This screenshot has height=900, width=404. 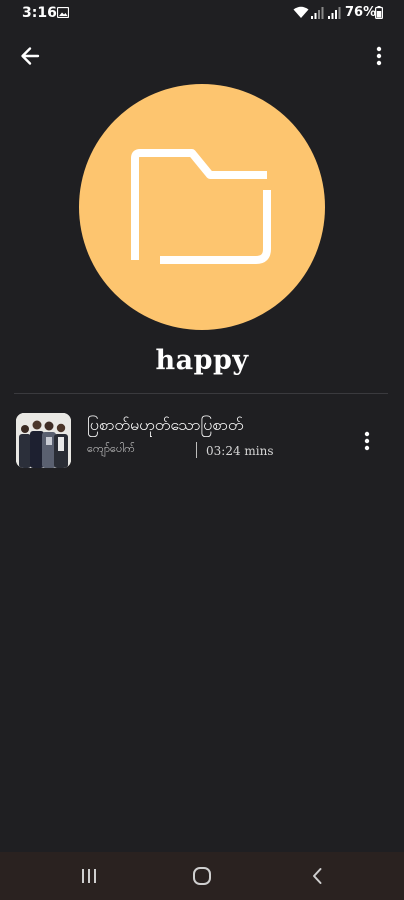 I want to click on overflow-menu-button, so click(x=379, y=56).